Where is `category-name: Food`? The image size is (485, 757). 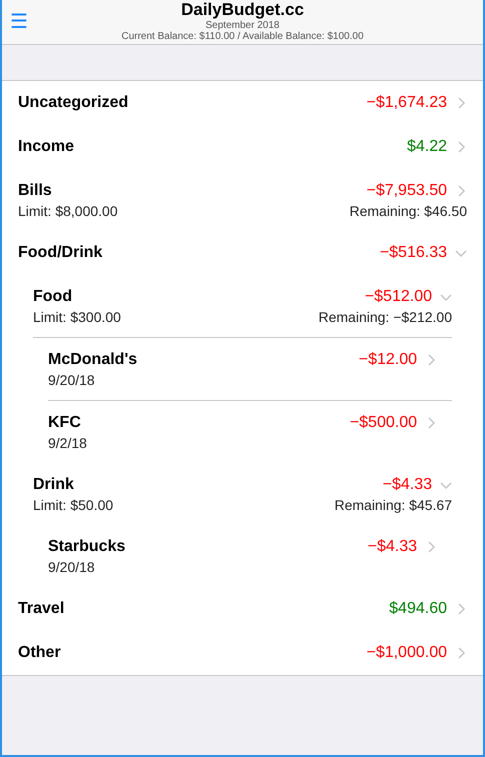 category-name: Food is located at coordinates (53, 297).